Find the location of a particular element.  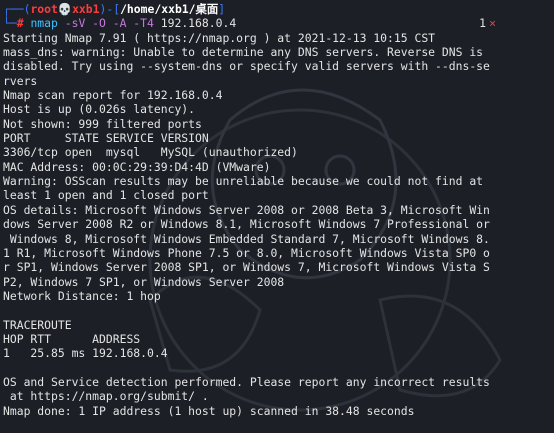

skull-icon: 💀 is located at coordinates (65, 9).